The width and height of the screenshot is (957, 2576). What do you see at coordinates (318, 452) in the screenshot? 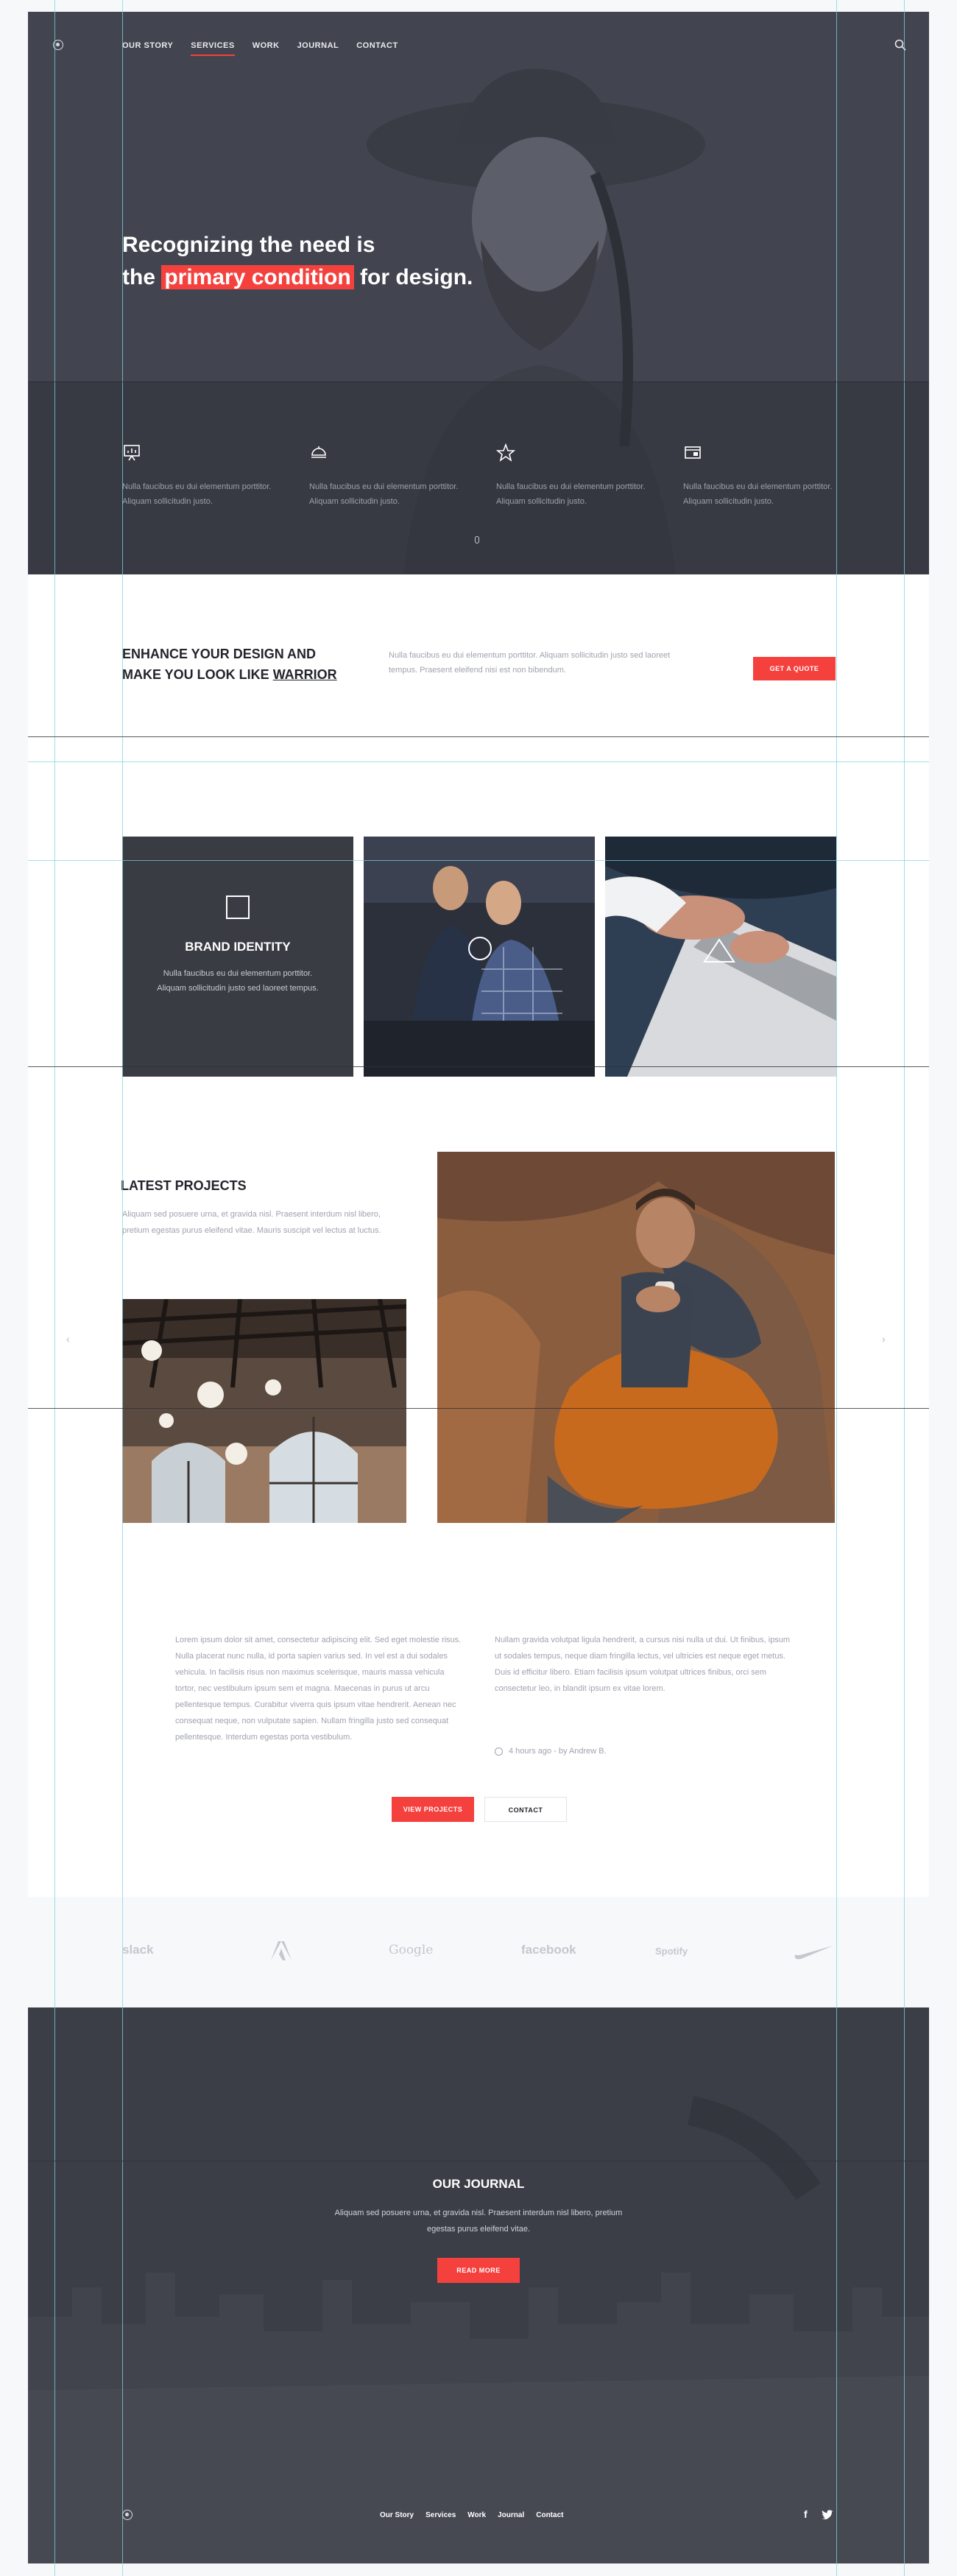
I see `dome-icon` at bounding box center [318, 452].